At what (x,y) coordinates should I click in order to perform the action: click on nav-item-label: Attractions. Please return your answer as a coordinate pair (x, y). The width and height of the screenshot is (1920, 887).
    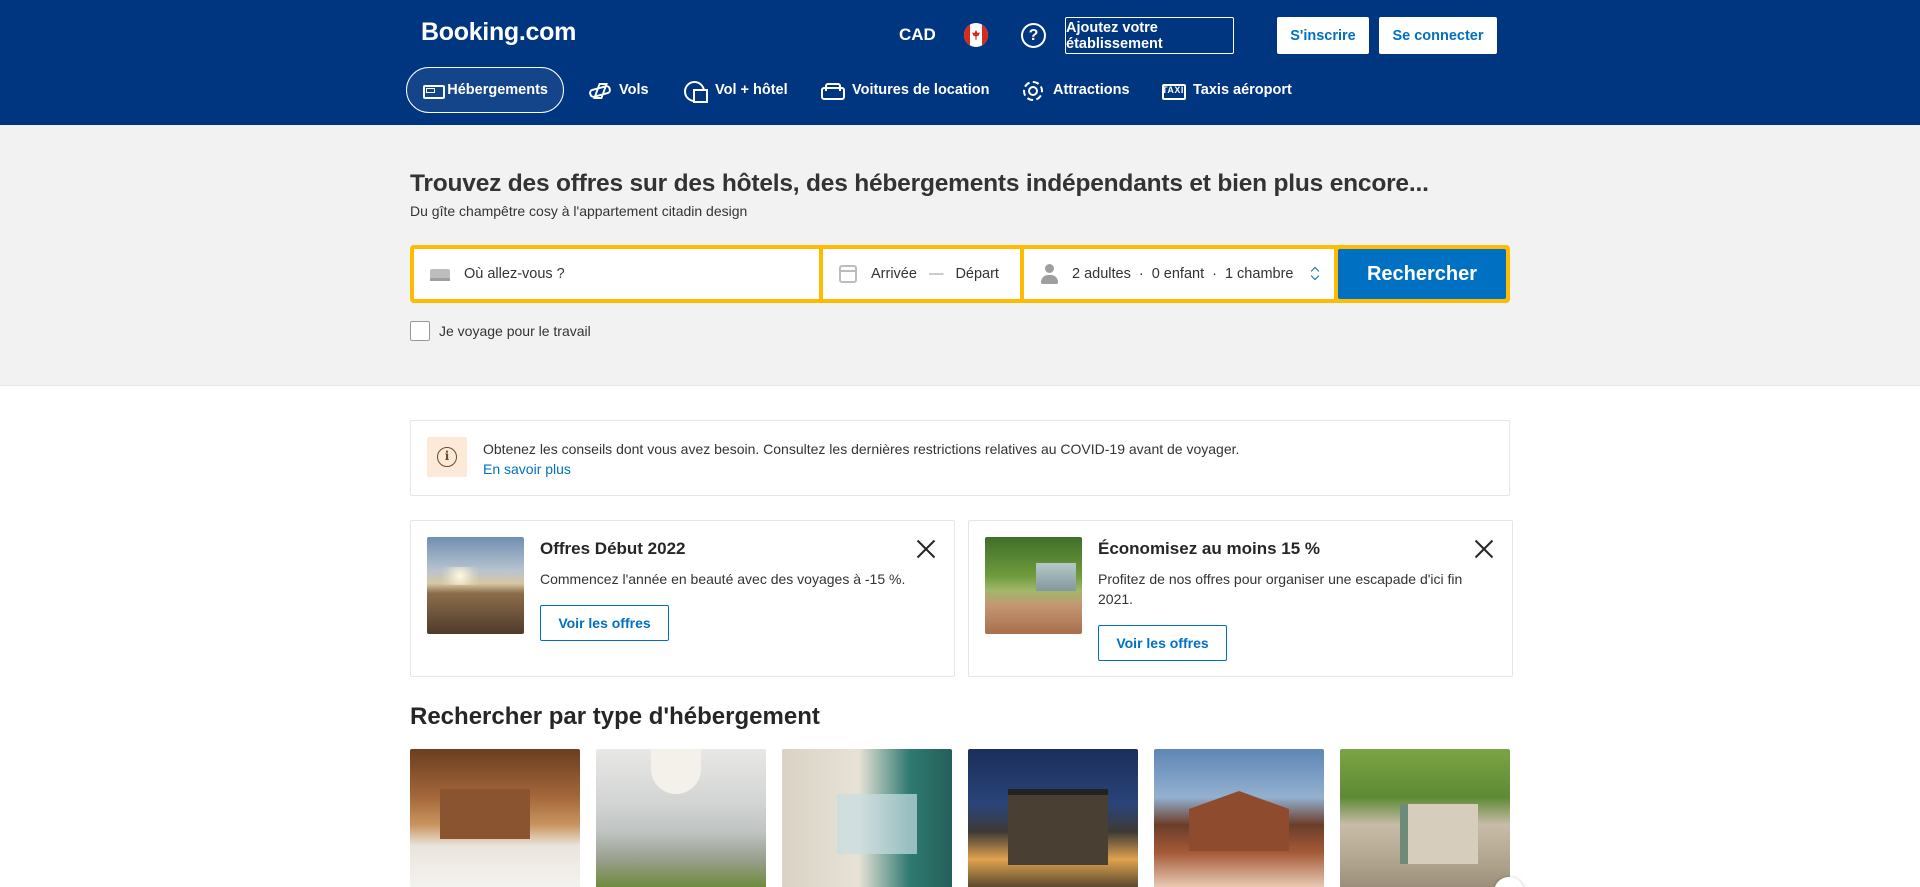
    Looking at the image, I should click on (1091, 90).